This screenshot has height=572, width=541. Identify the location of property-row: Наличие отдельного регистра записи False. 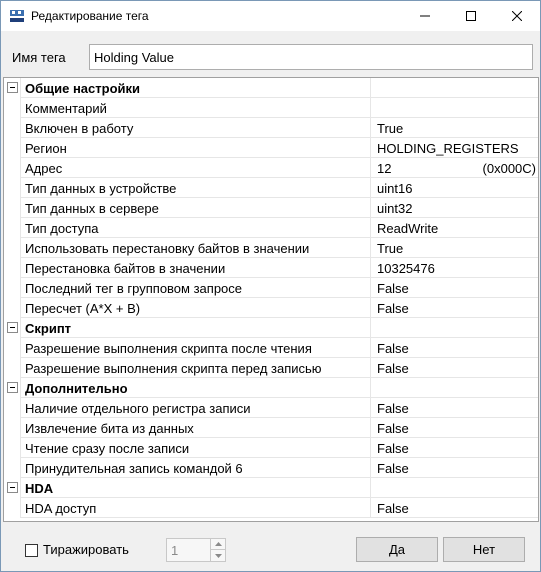
(271, 408).